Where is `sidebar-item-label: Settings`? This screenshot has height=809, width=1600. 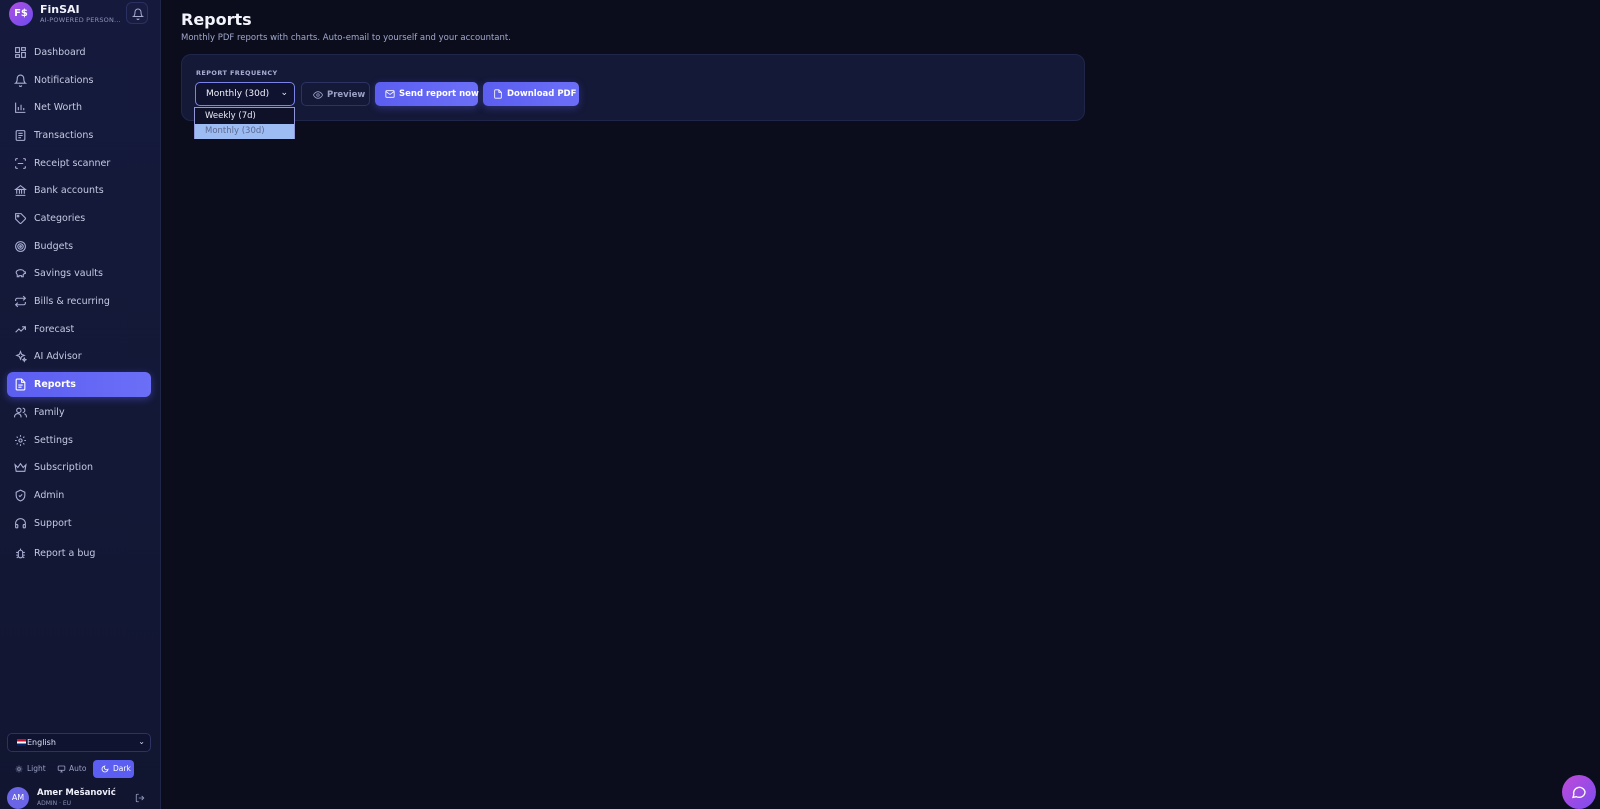
sidebar-item-label: Settings is located at coordinates (53, 440).